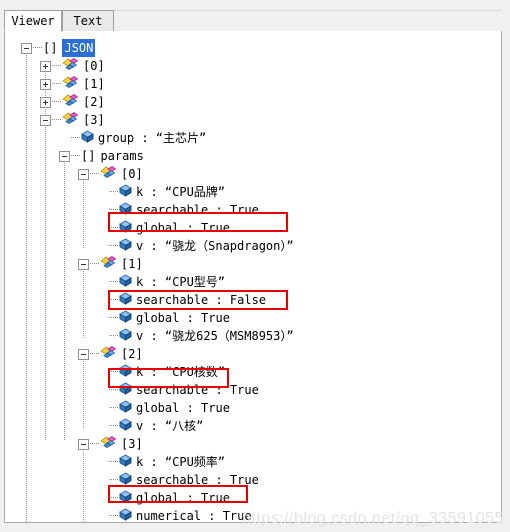 The image size is (510, 532). Describe the element at coordinates (215, 336) in the screenshot. I see `tree-row-label: v : “骁龙625（MSM8953）”` at that location.